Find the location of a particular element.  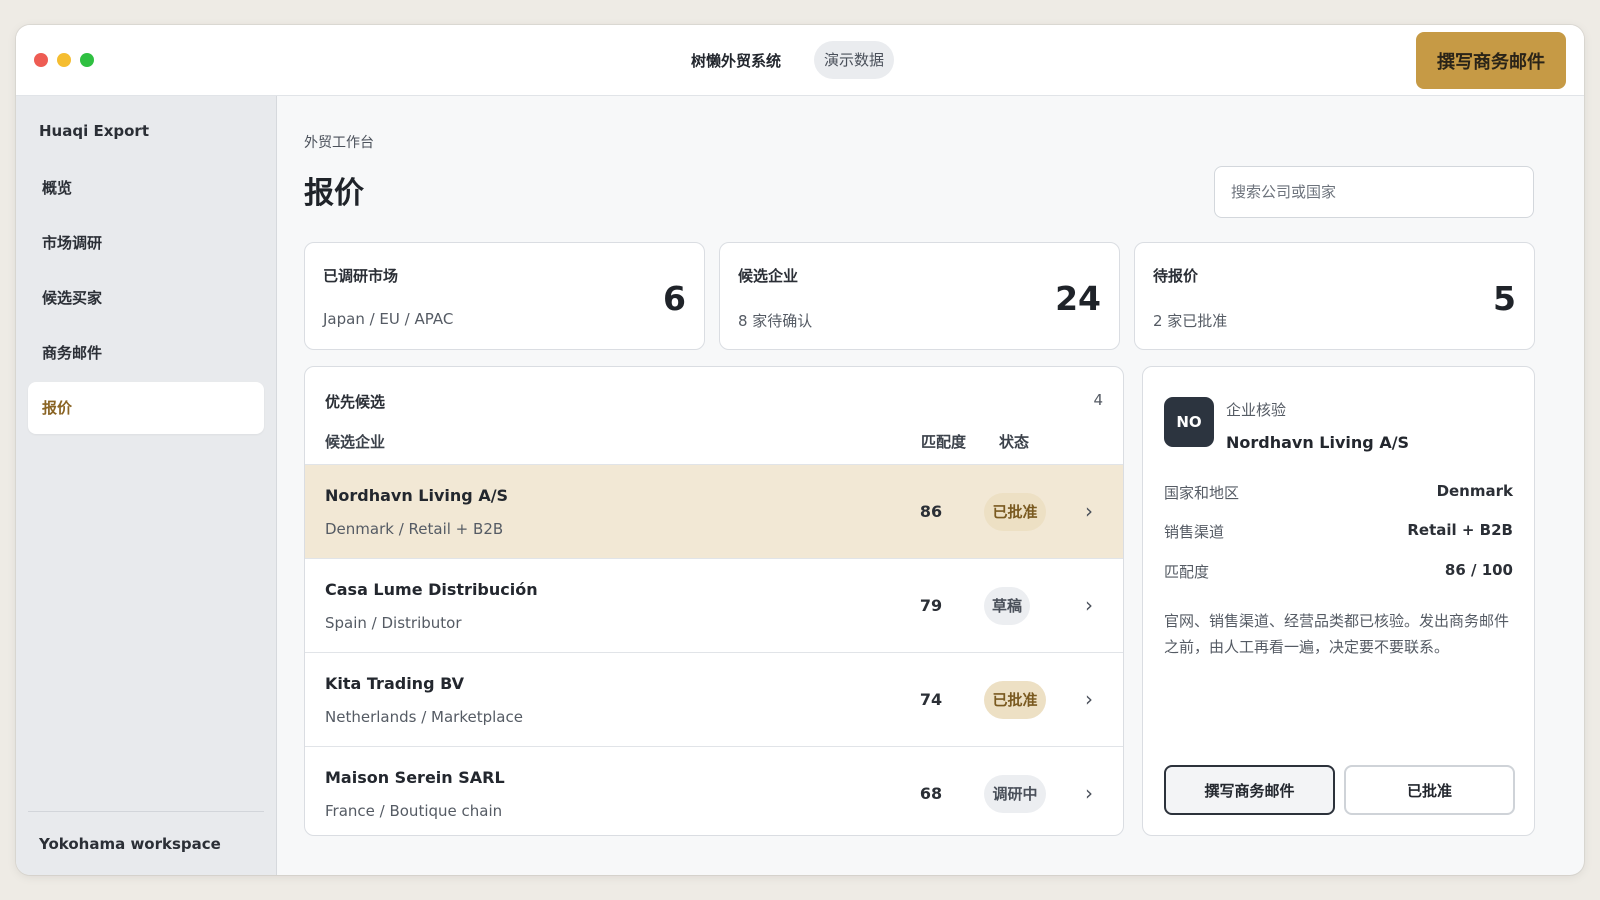

stat-label: 候选企业 is located at coordinates (768, 276).